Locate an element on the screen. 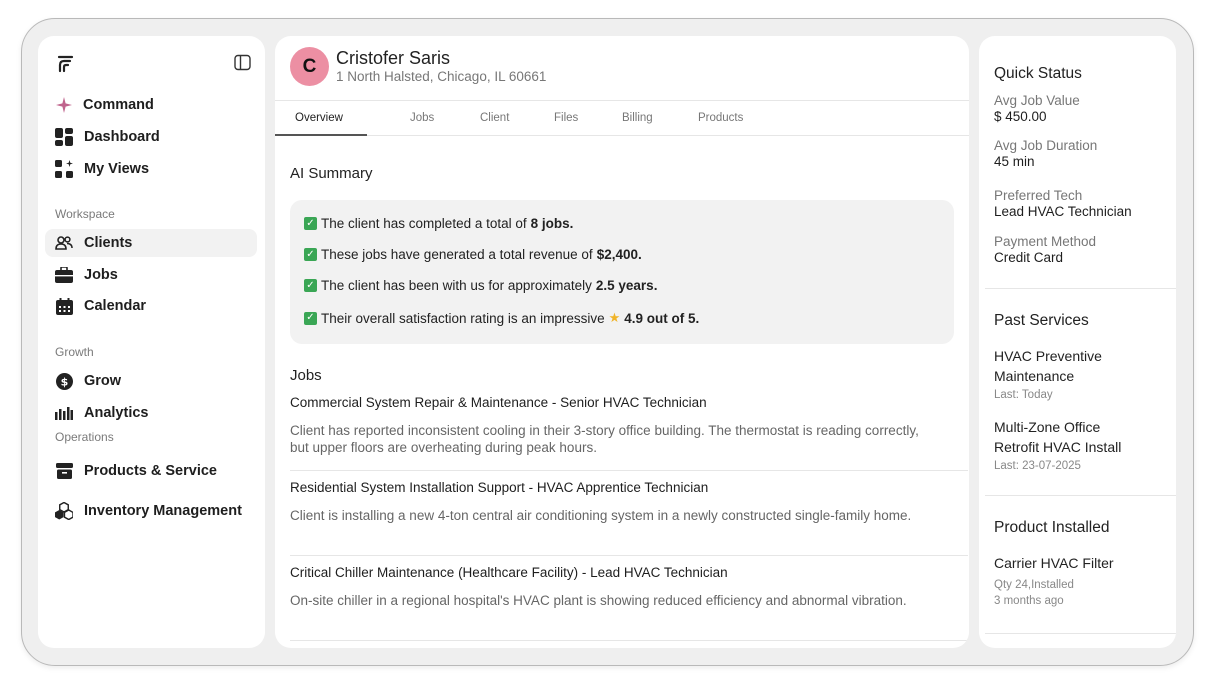 This screenshot has height=689, width=1215. status-value: Lead HVAC Technician is located at coordinates (1063, 211).